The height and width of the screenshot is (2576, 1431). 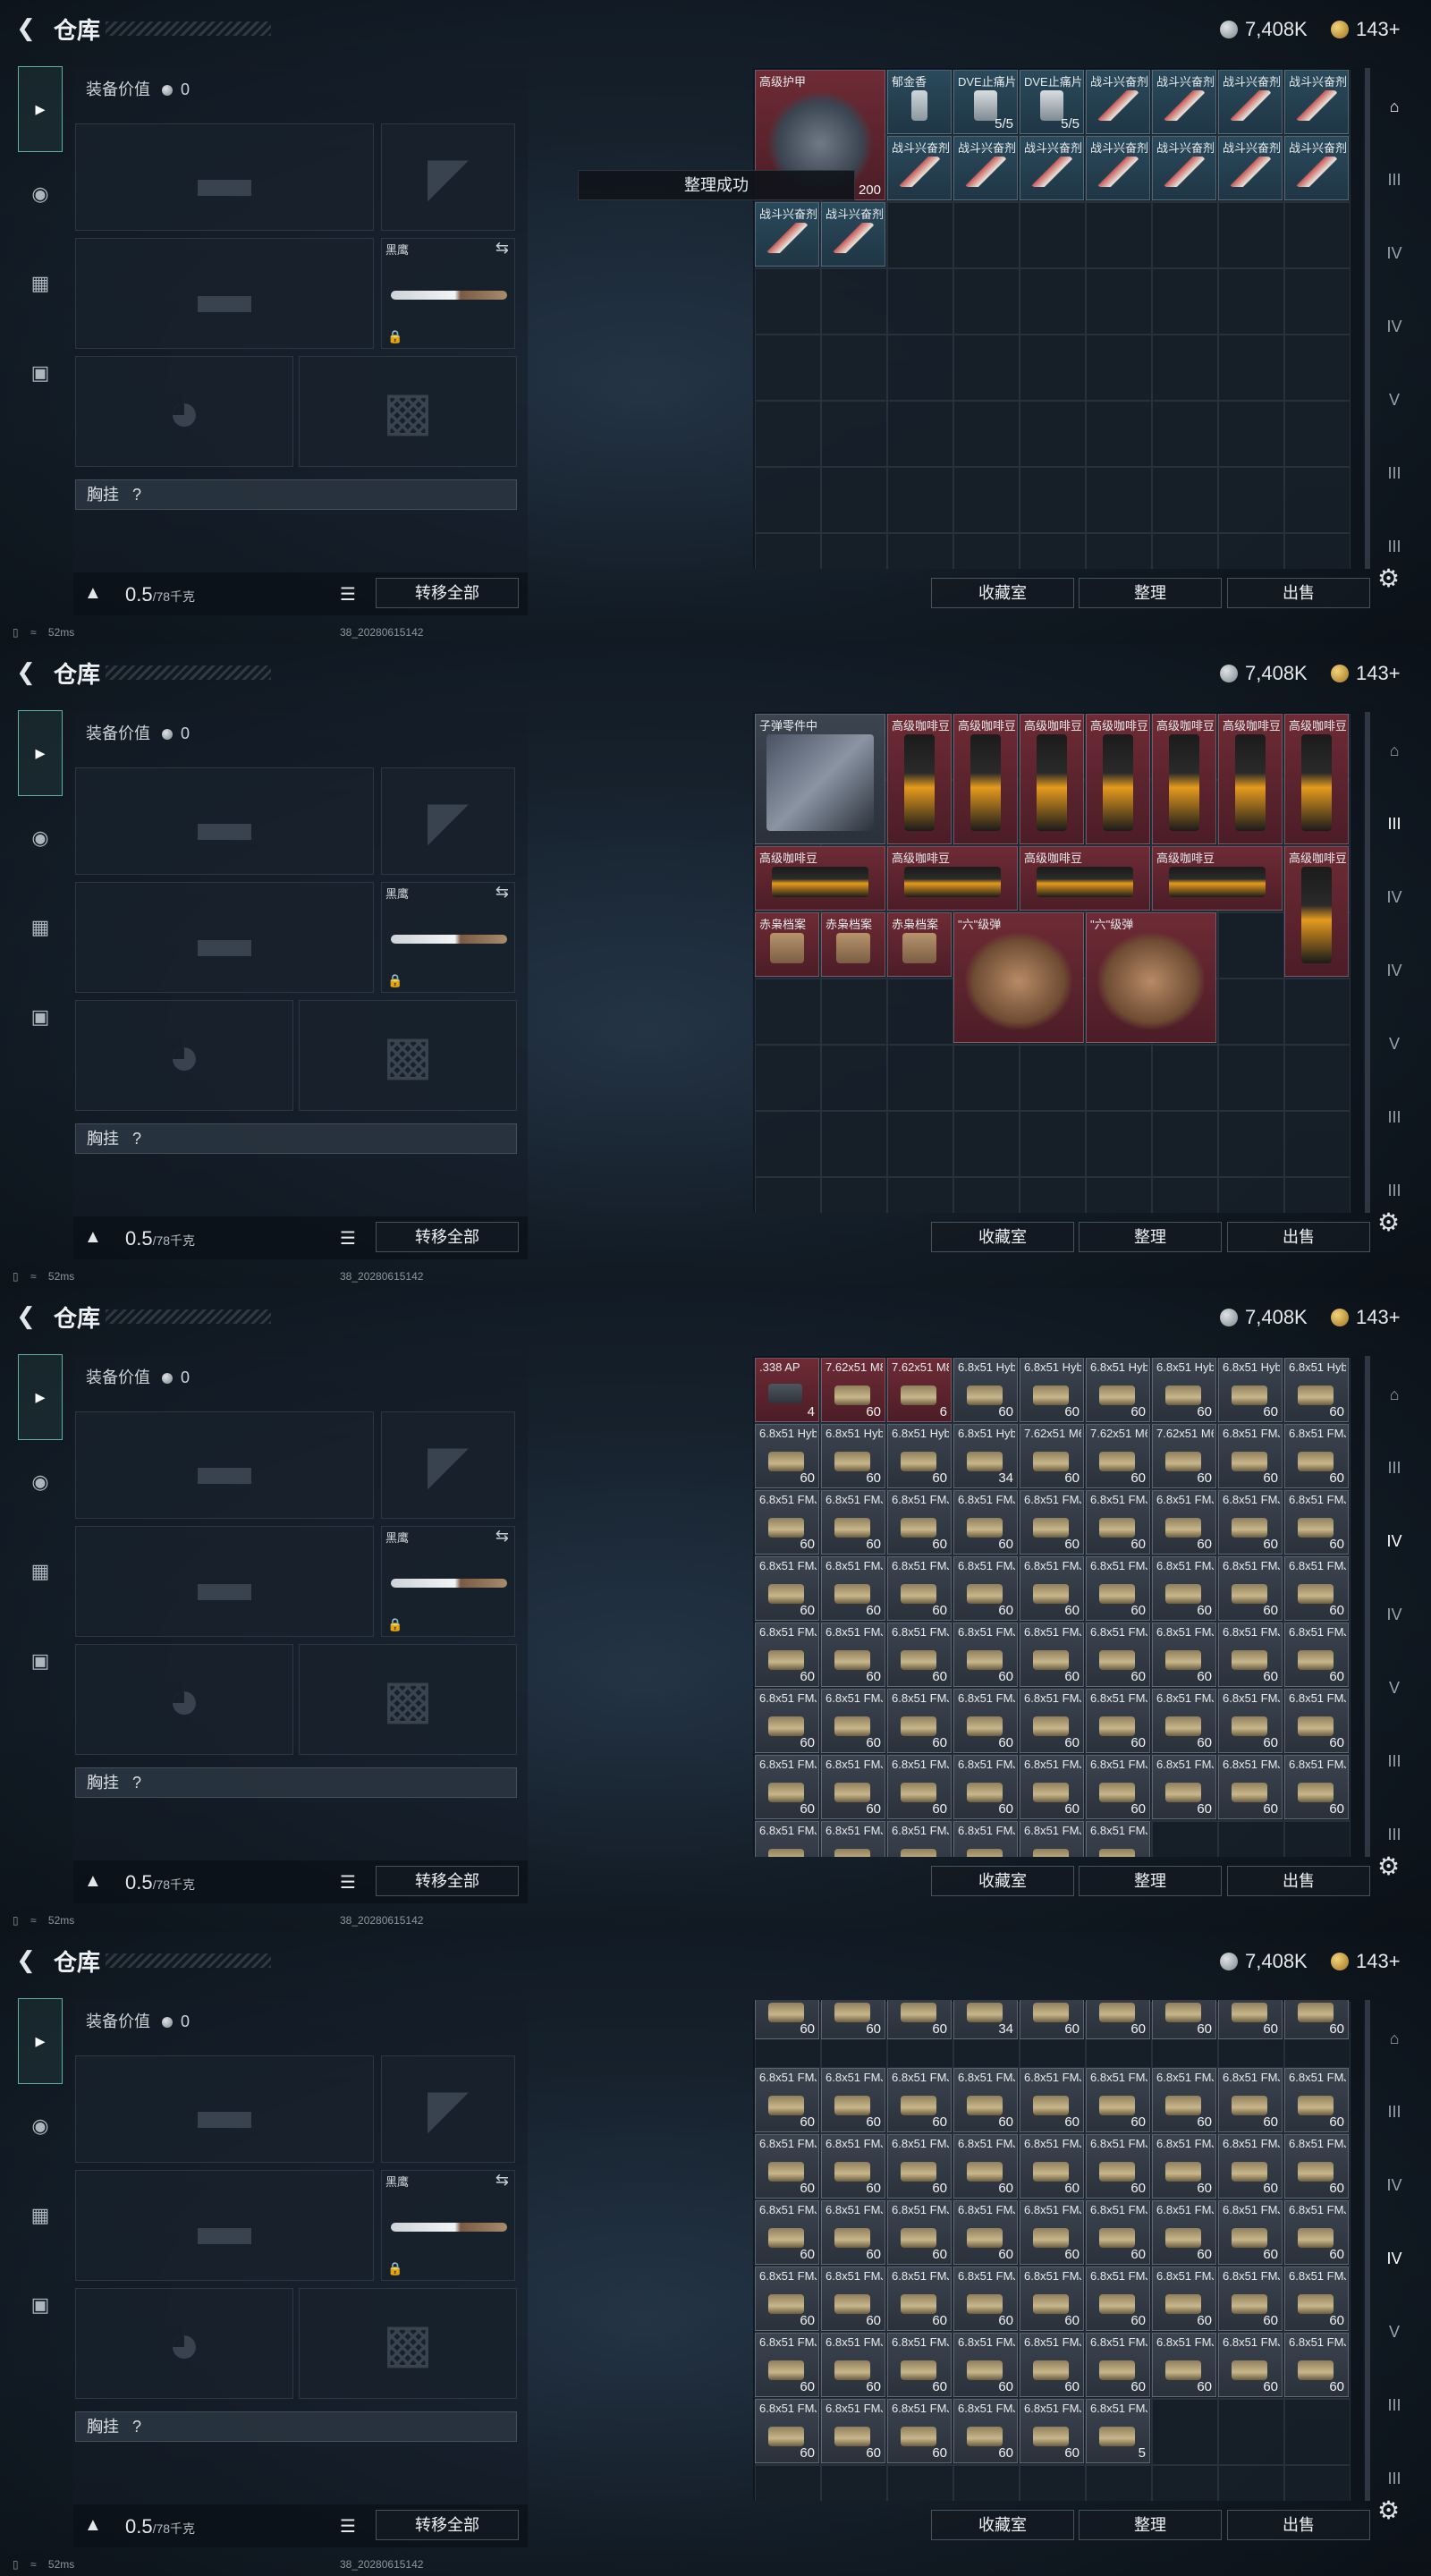 What do you see at coordinates (1150, 1237) in the screenshot?
I see `sort-button: 整理` at bounding box center [1150, 1237].